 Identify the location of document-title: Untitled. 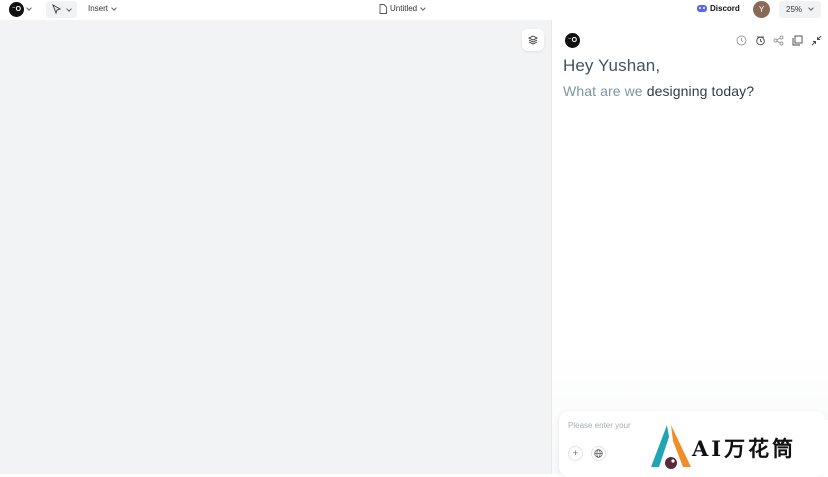
(403, 8).